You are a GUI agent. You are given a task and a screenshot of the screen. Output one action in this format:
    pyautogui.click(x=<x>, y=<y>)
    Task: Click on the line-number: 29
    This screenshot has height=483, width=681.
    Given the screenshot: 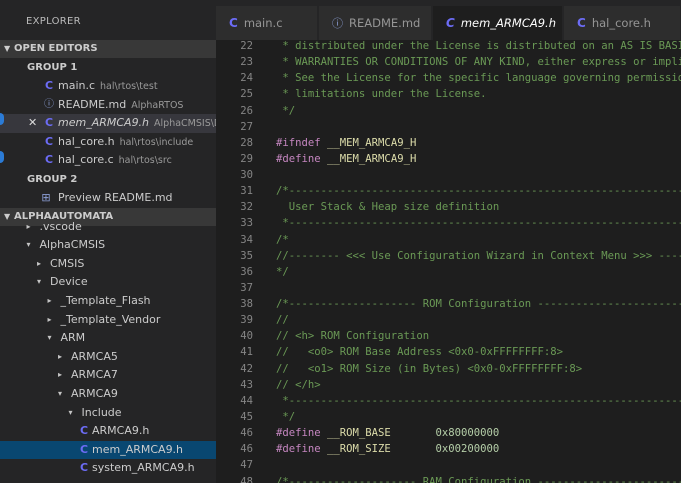 What is the action you would take?
    pyautogui.click(x=246, y=158)
    